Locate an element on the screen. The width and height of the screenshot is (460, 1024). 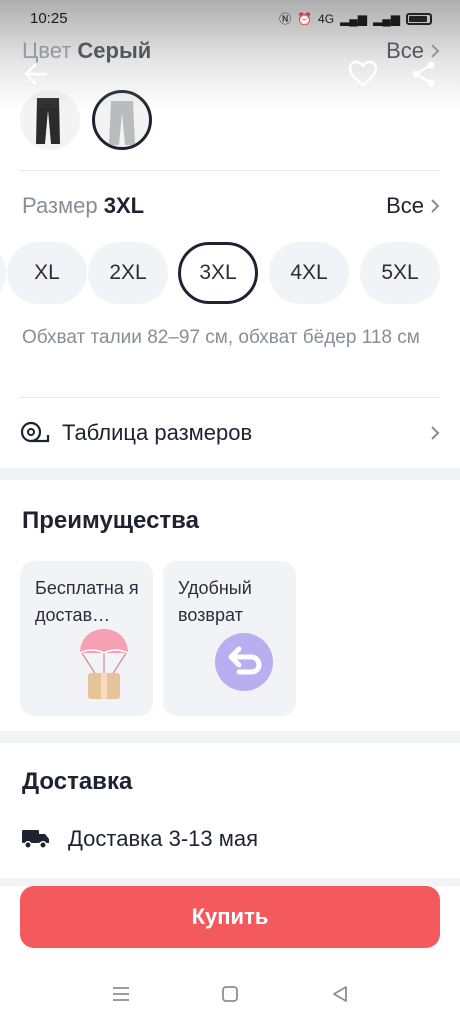
size-chip-5xl: 5XL is located at coordinates (400, 273).